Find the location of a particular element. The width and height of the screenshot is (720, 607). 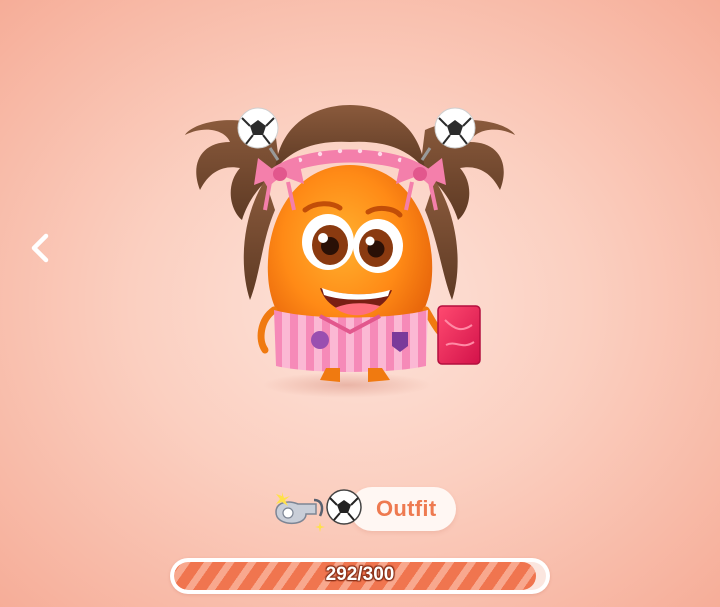

chevron-left-icon is located at coordinates (40, 248).